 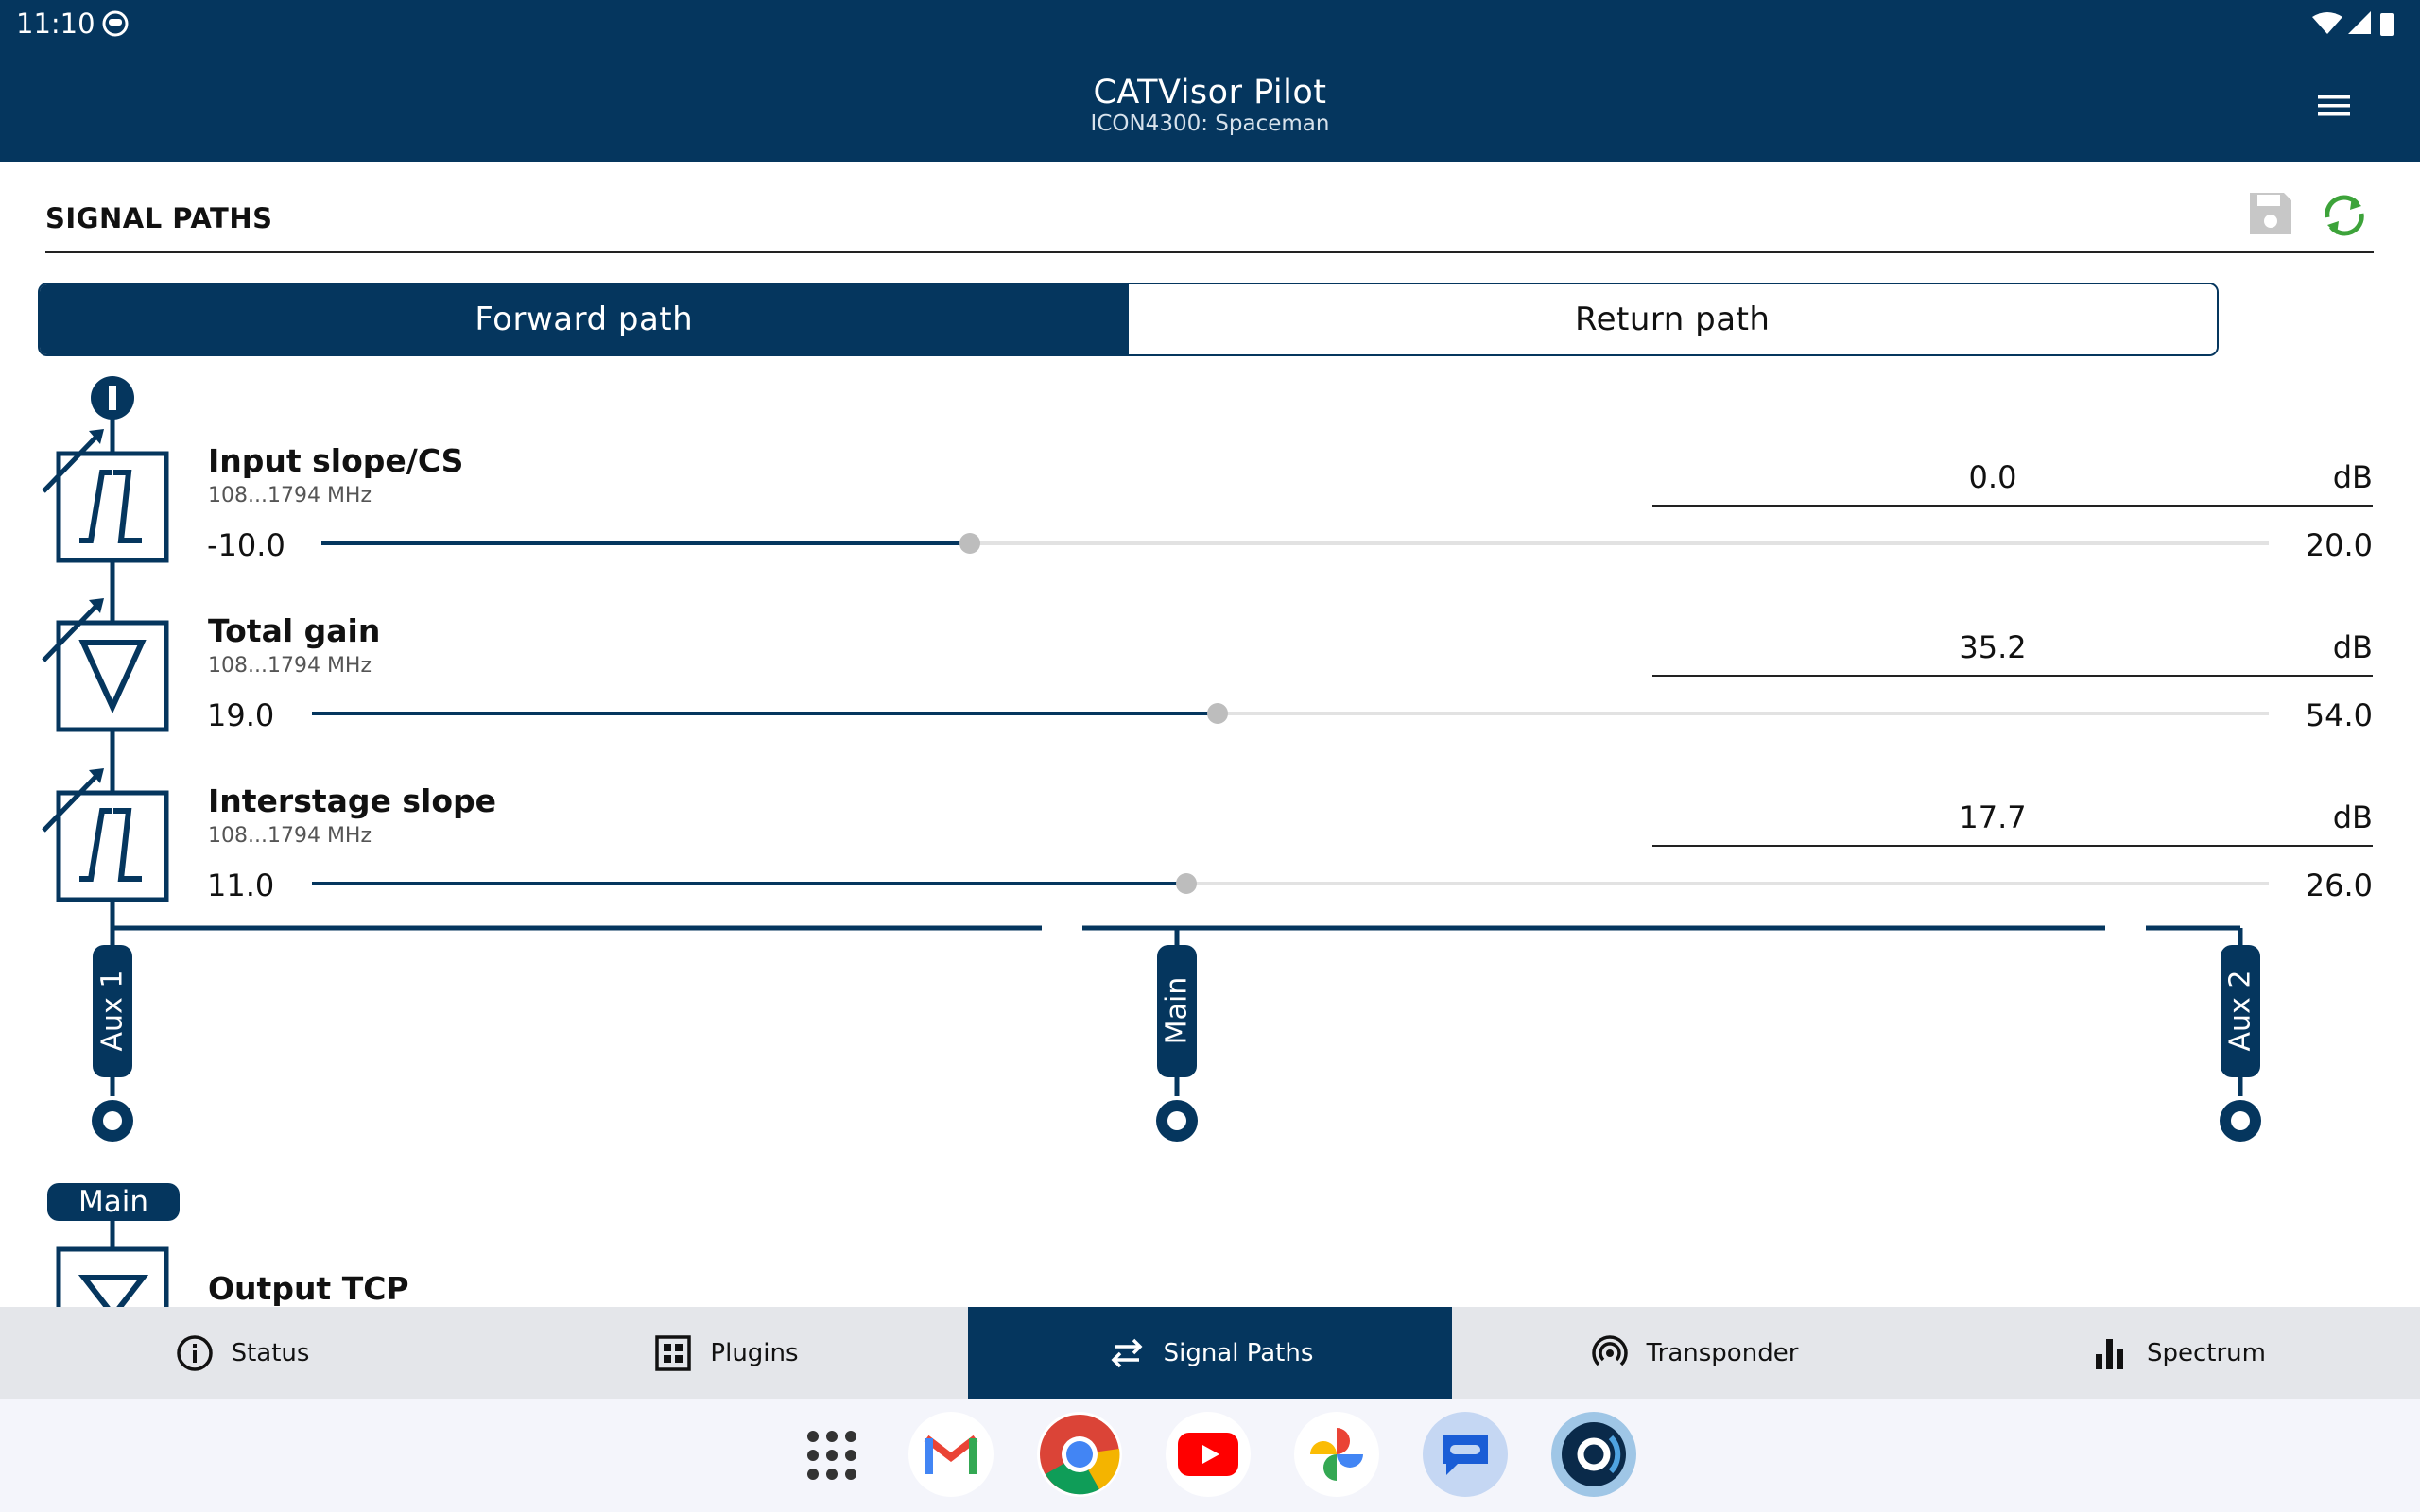 What do you see at coordinates (270, 1352) in the screenshot?
I see `nav-label: Status` at bounding box center [270, 1352].